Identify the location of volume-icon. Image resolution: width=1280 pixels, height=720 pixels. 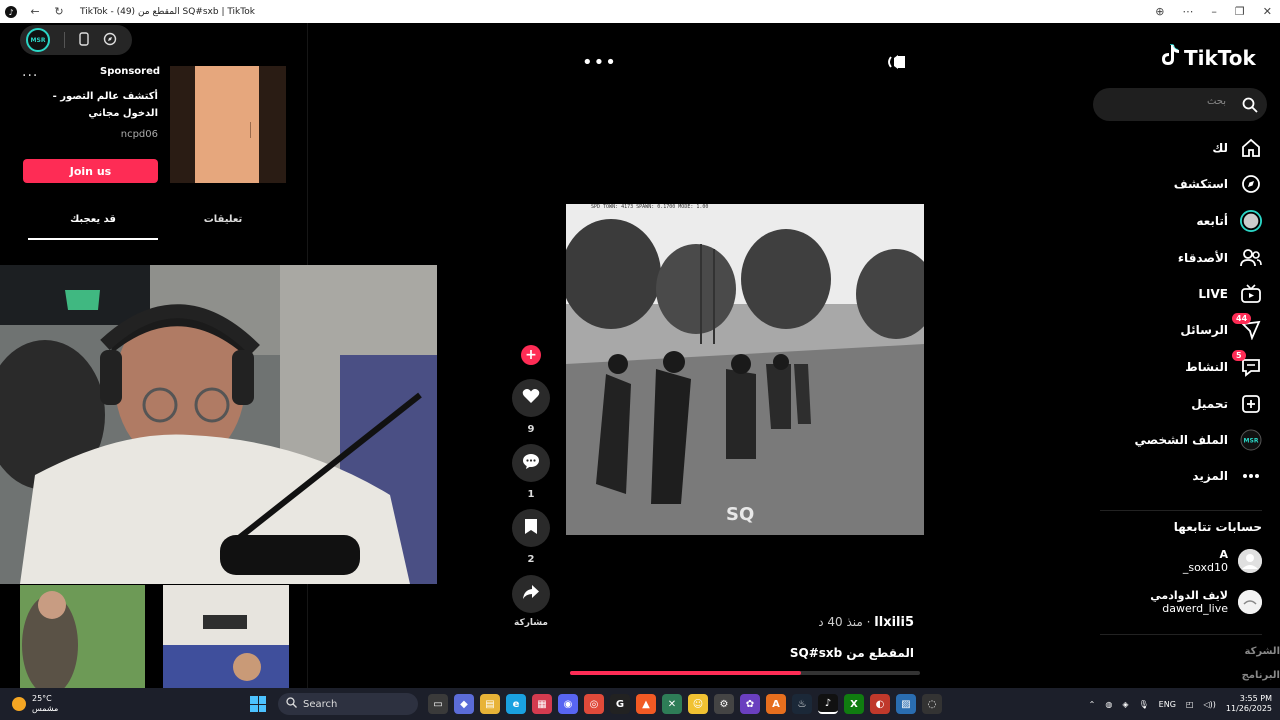
(897, 64).